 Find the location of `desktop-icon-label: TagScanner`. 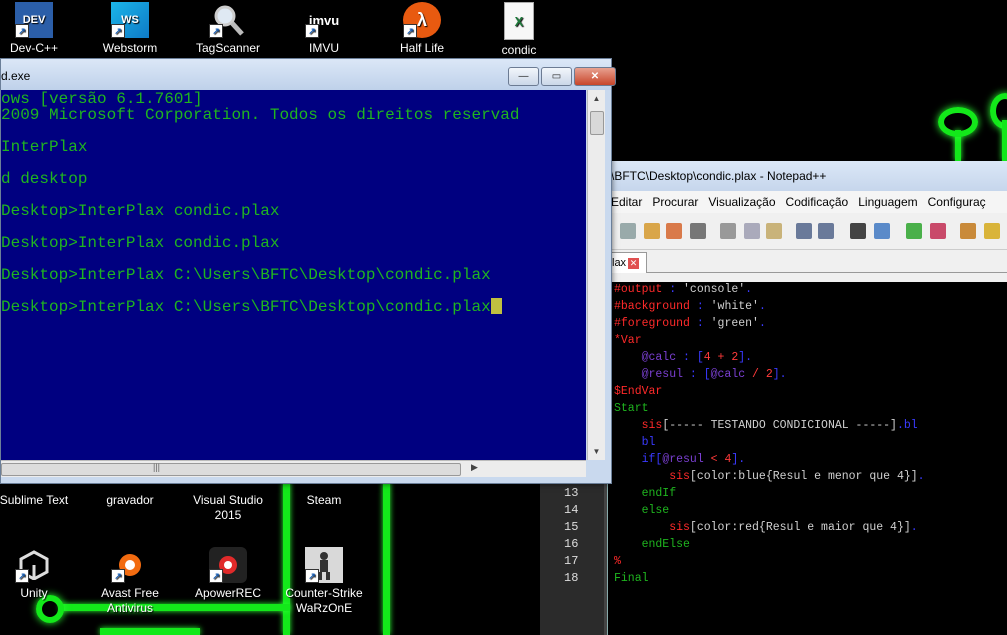

desktop-icon-label: TagScanner is located at coordinates (228, 48).